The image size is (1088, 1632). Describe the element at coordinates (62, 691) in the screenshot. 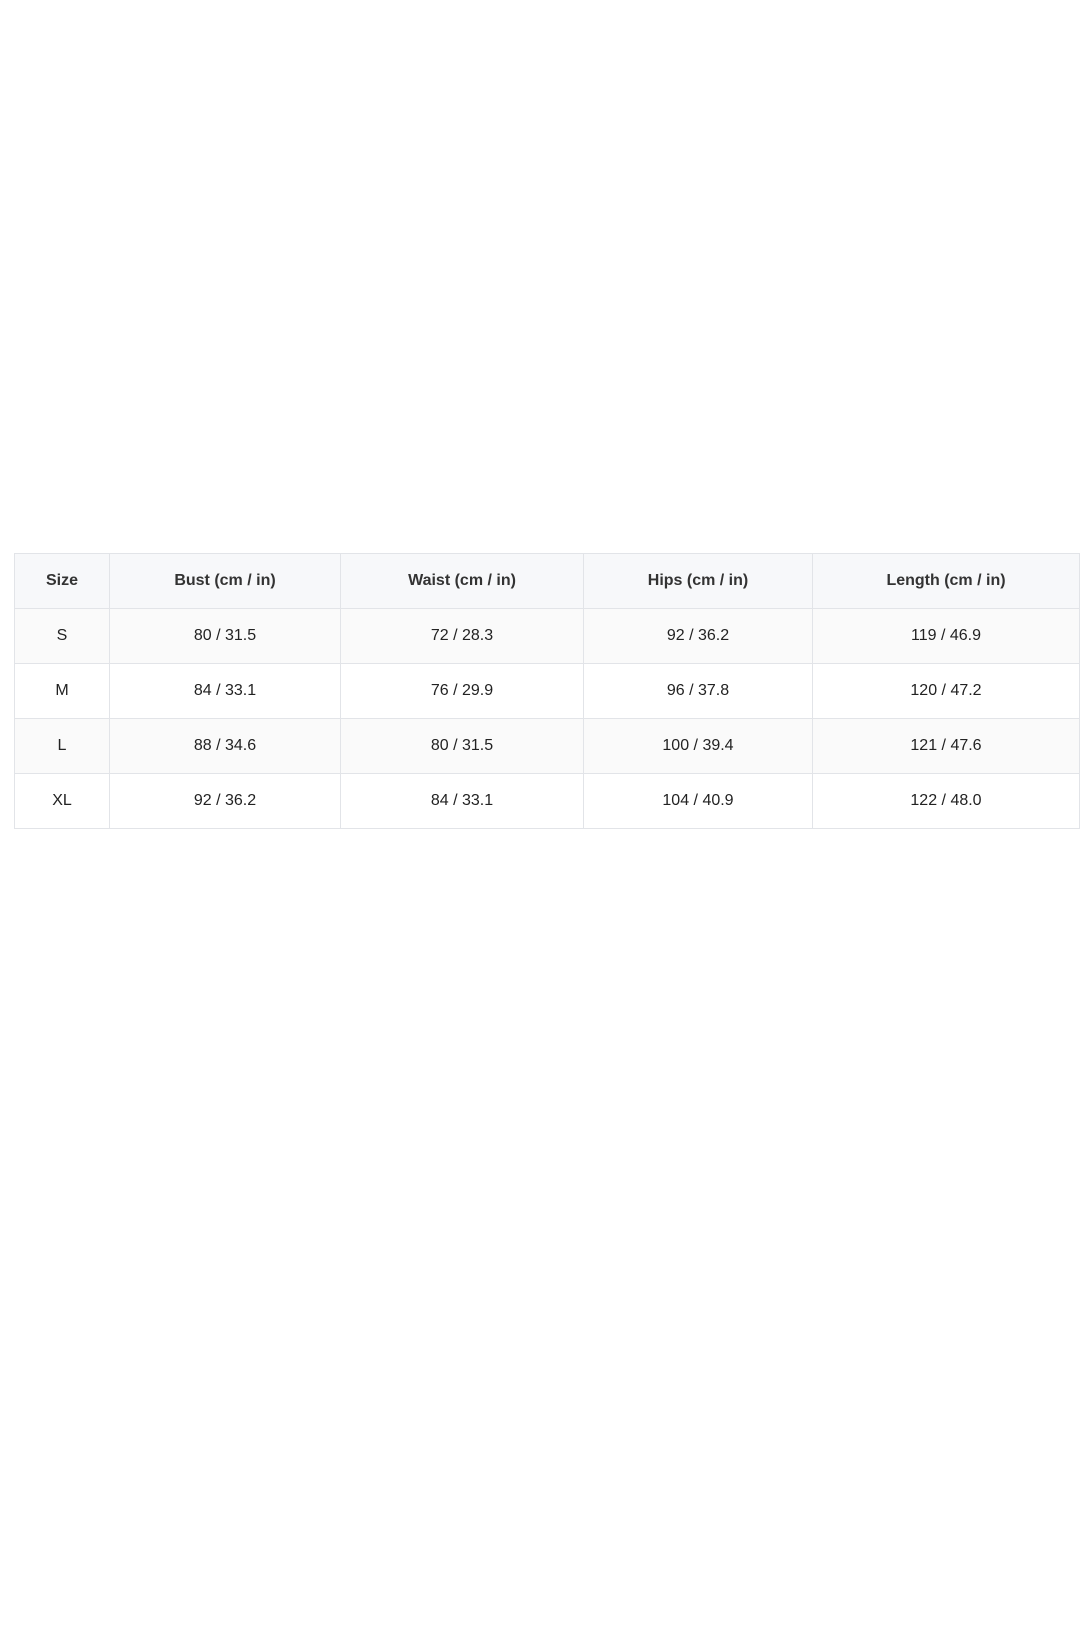

I see `size-cell: M` at that location.